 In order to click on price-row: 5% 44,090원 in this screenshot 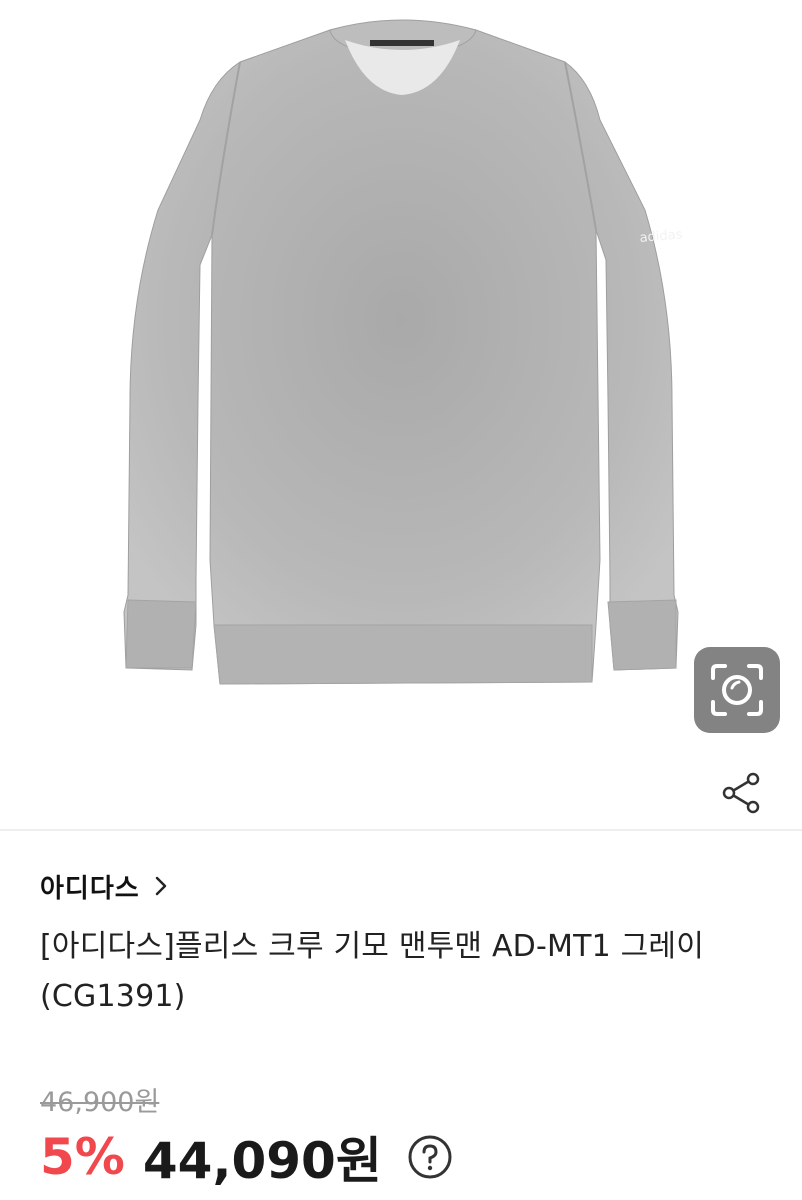, I will do `click(247, 1157)`.